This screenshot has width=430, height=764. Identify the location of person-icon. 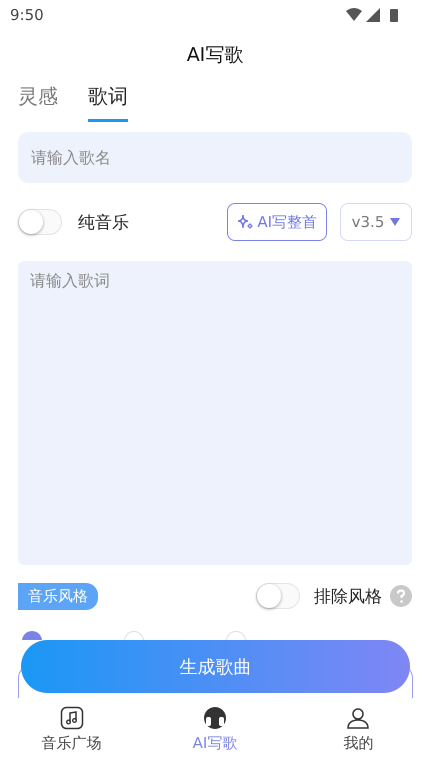
(358, 718).